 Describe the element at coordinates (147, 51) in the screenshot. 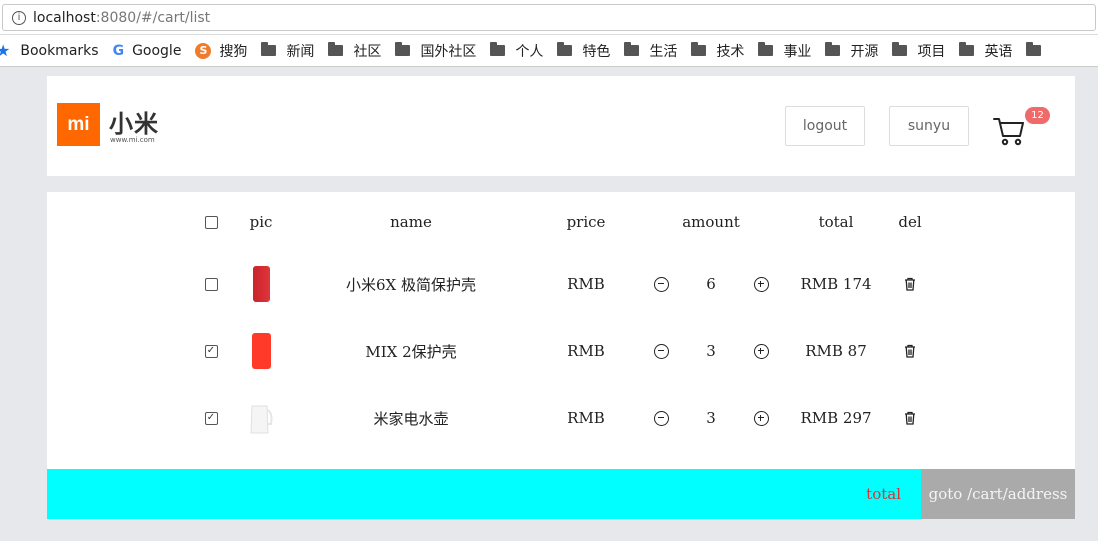

I see `bookmark-google: G Google` at that location.